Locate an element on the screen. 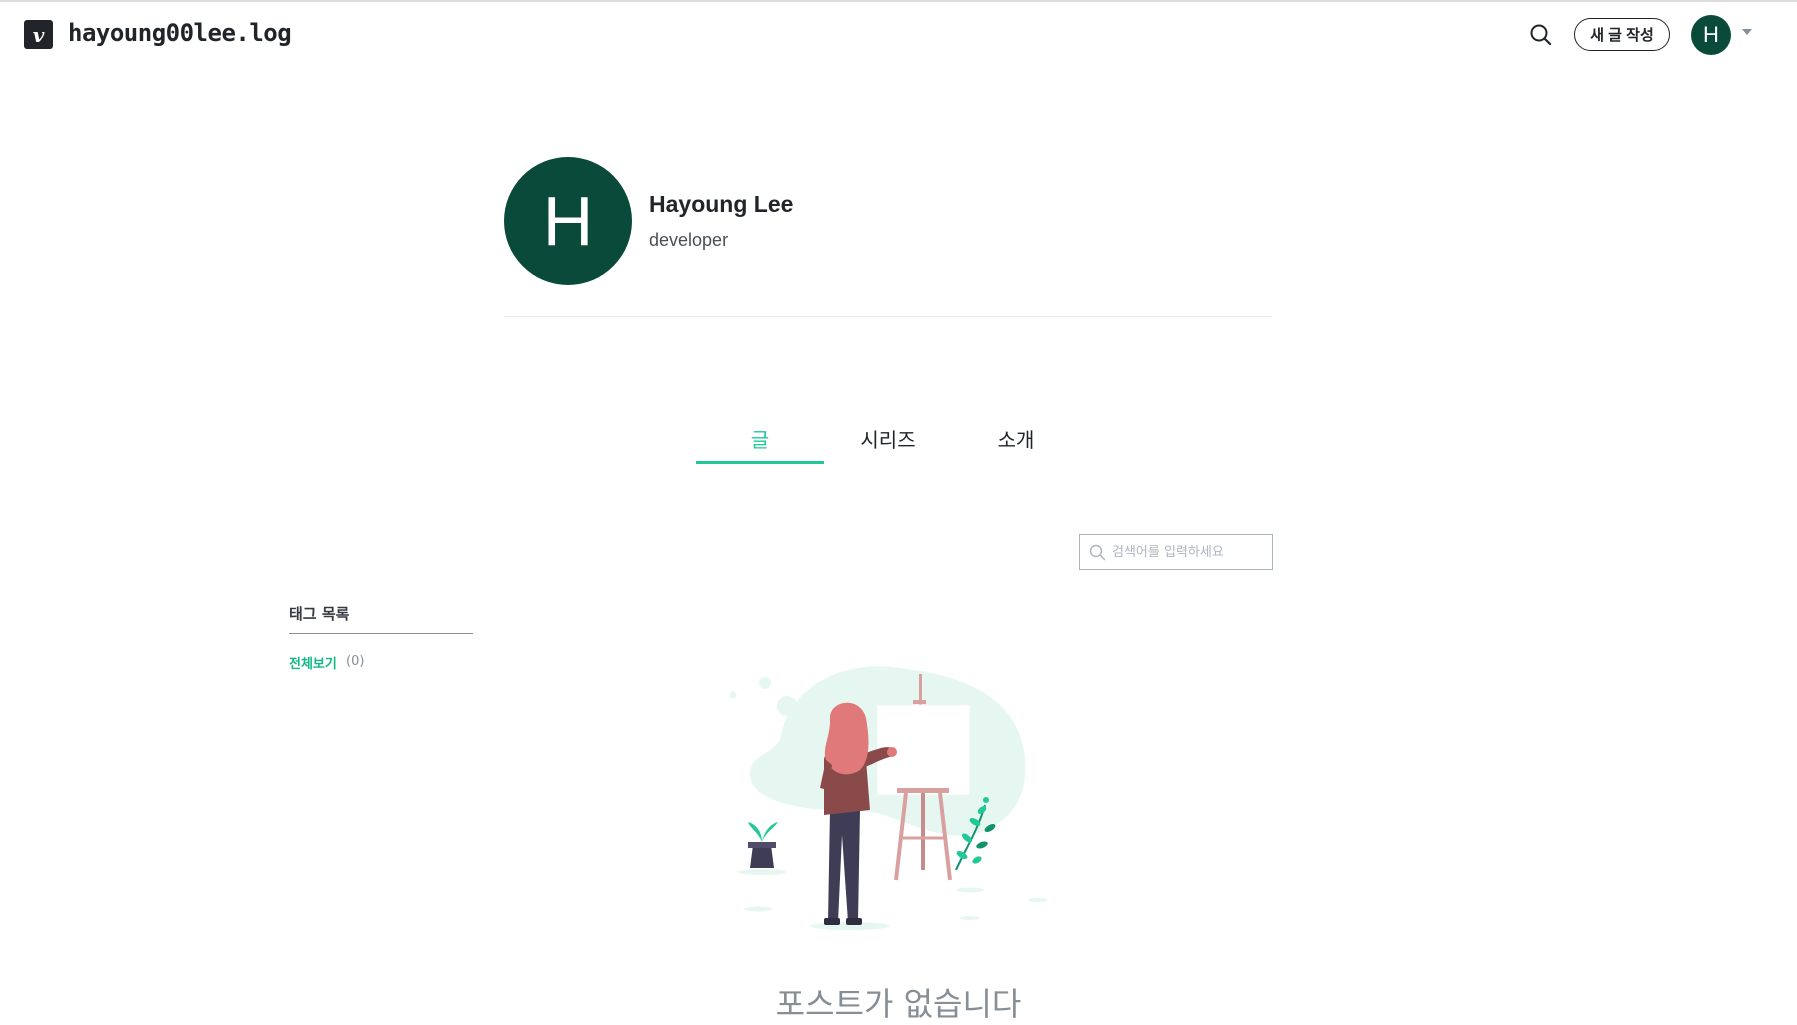  tab-series: 시리즈 is located at coordinates (888, 441).